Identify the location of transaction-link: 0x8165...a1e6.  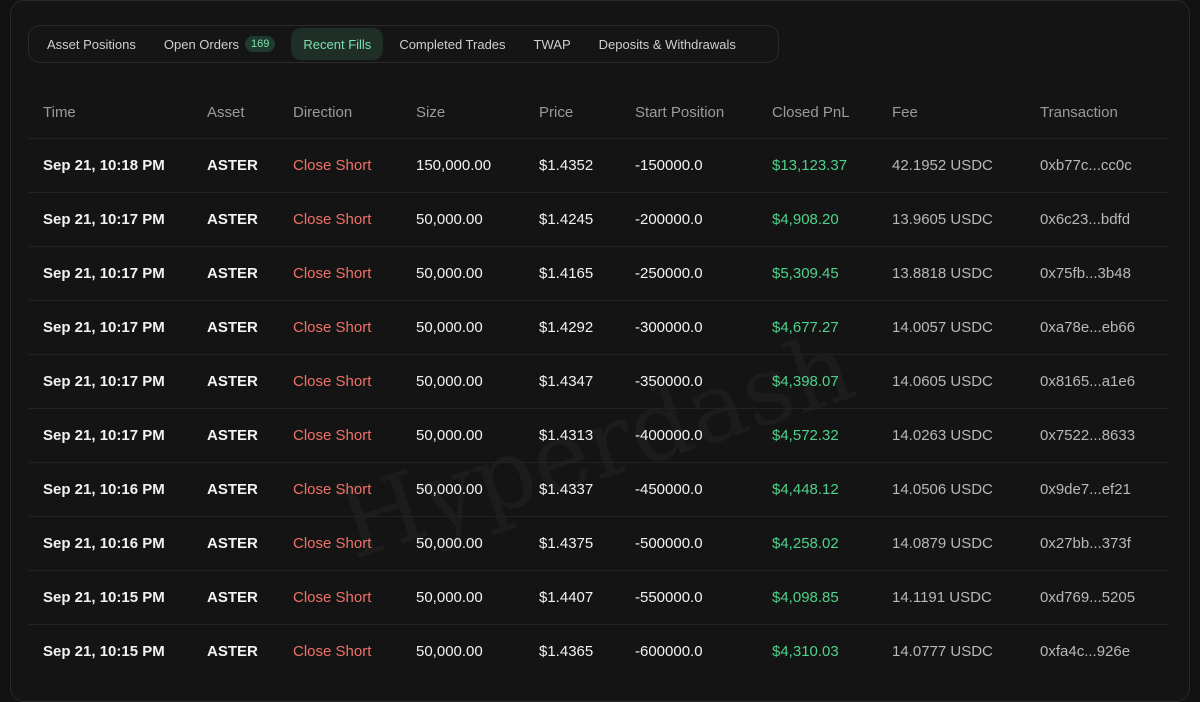
(1087, 381).